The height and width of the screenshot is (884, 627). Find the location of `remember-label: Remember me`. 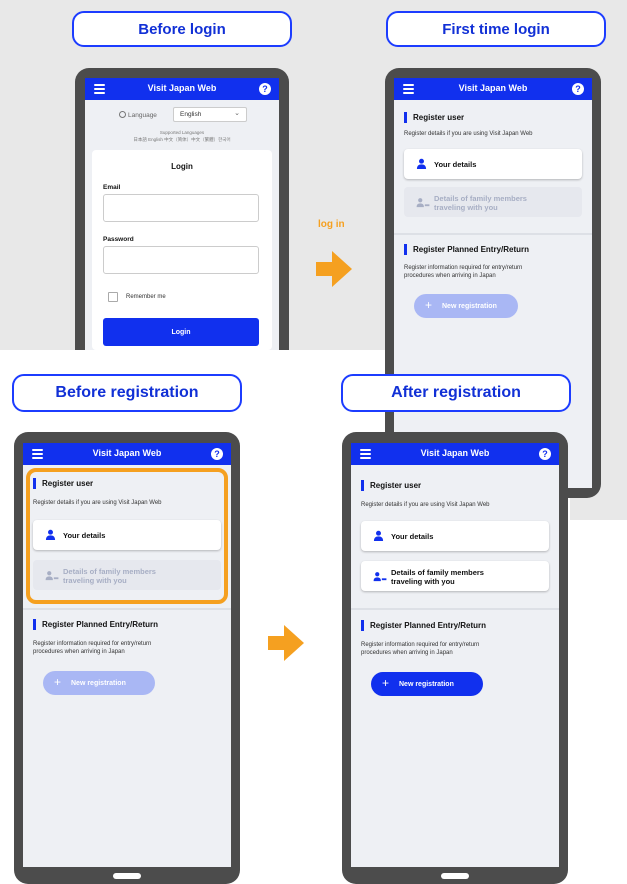

remember-label: Remember me is located at coordinates (146, 297).